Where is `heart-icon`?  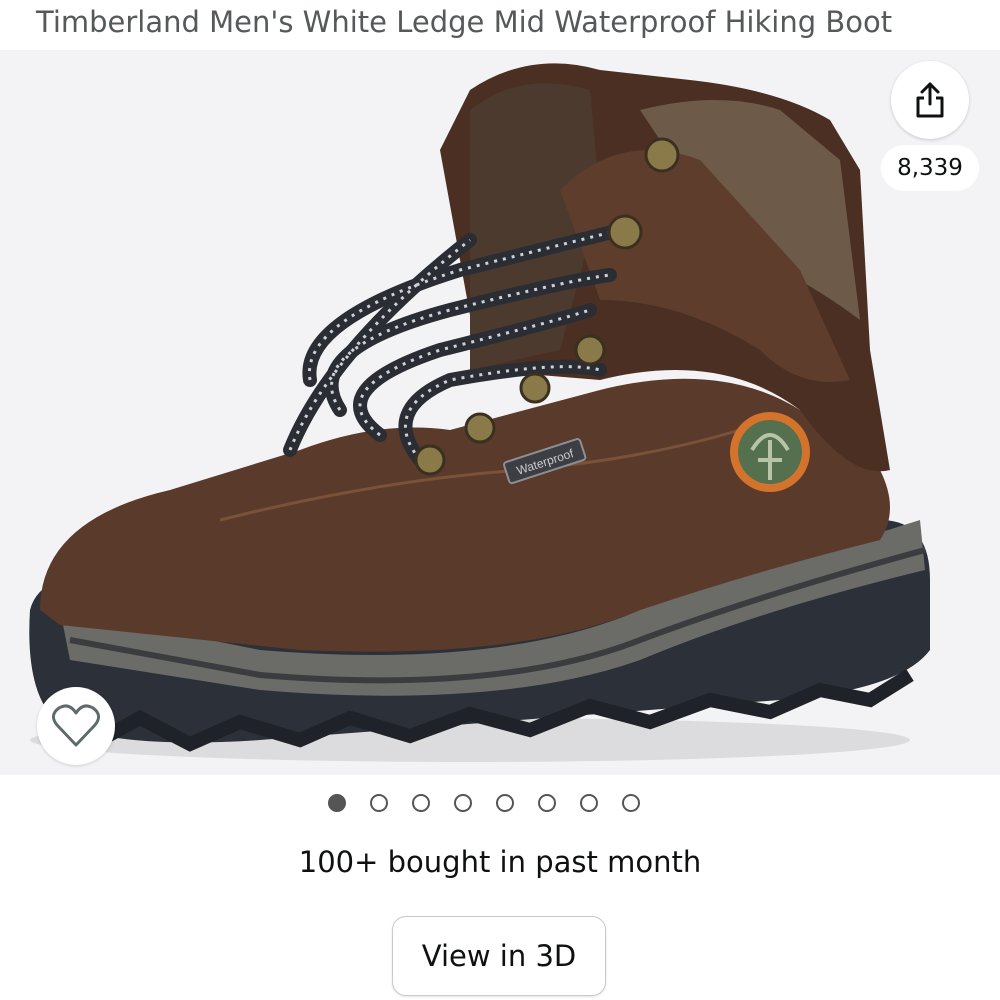 heart-icon is located at coordinates (76, 725).